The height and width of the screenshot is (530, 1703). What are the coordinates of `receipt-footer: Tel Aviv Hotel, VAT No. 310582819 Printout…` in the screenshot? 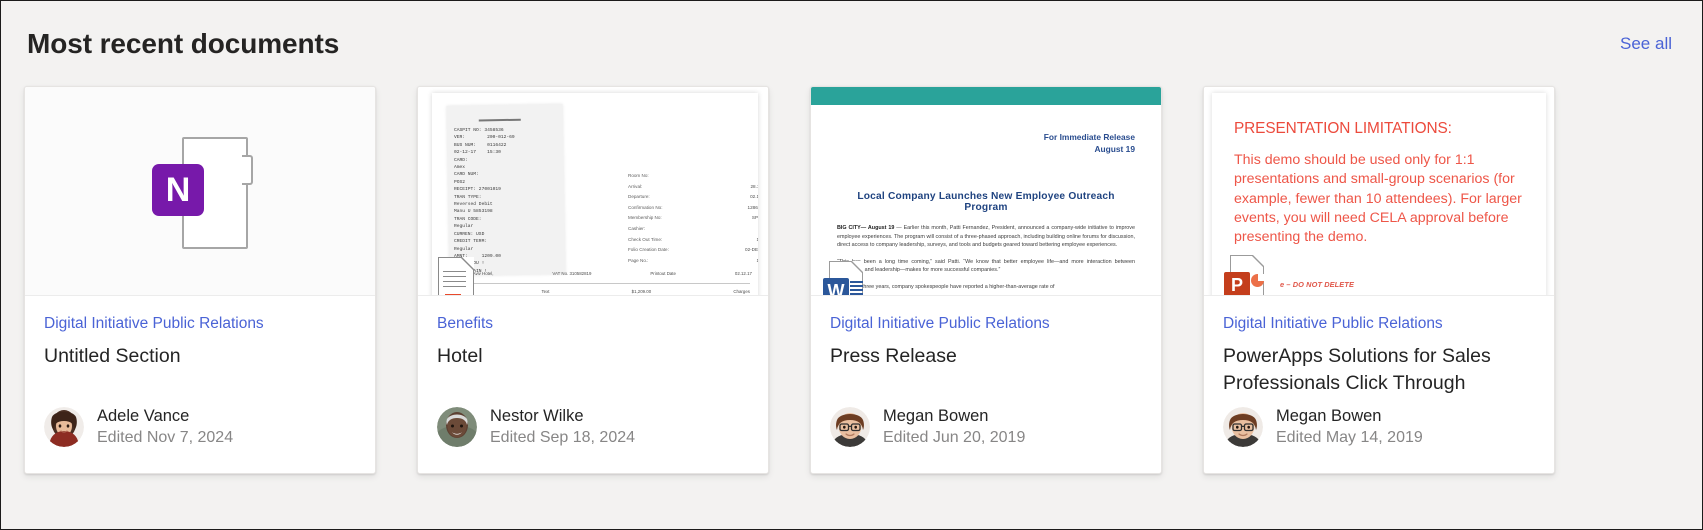 It's located at (609, 273).